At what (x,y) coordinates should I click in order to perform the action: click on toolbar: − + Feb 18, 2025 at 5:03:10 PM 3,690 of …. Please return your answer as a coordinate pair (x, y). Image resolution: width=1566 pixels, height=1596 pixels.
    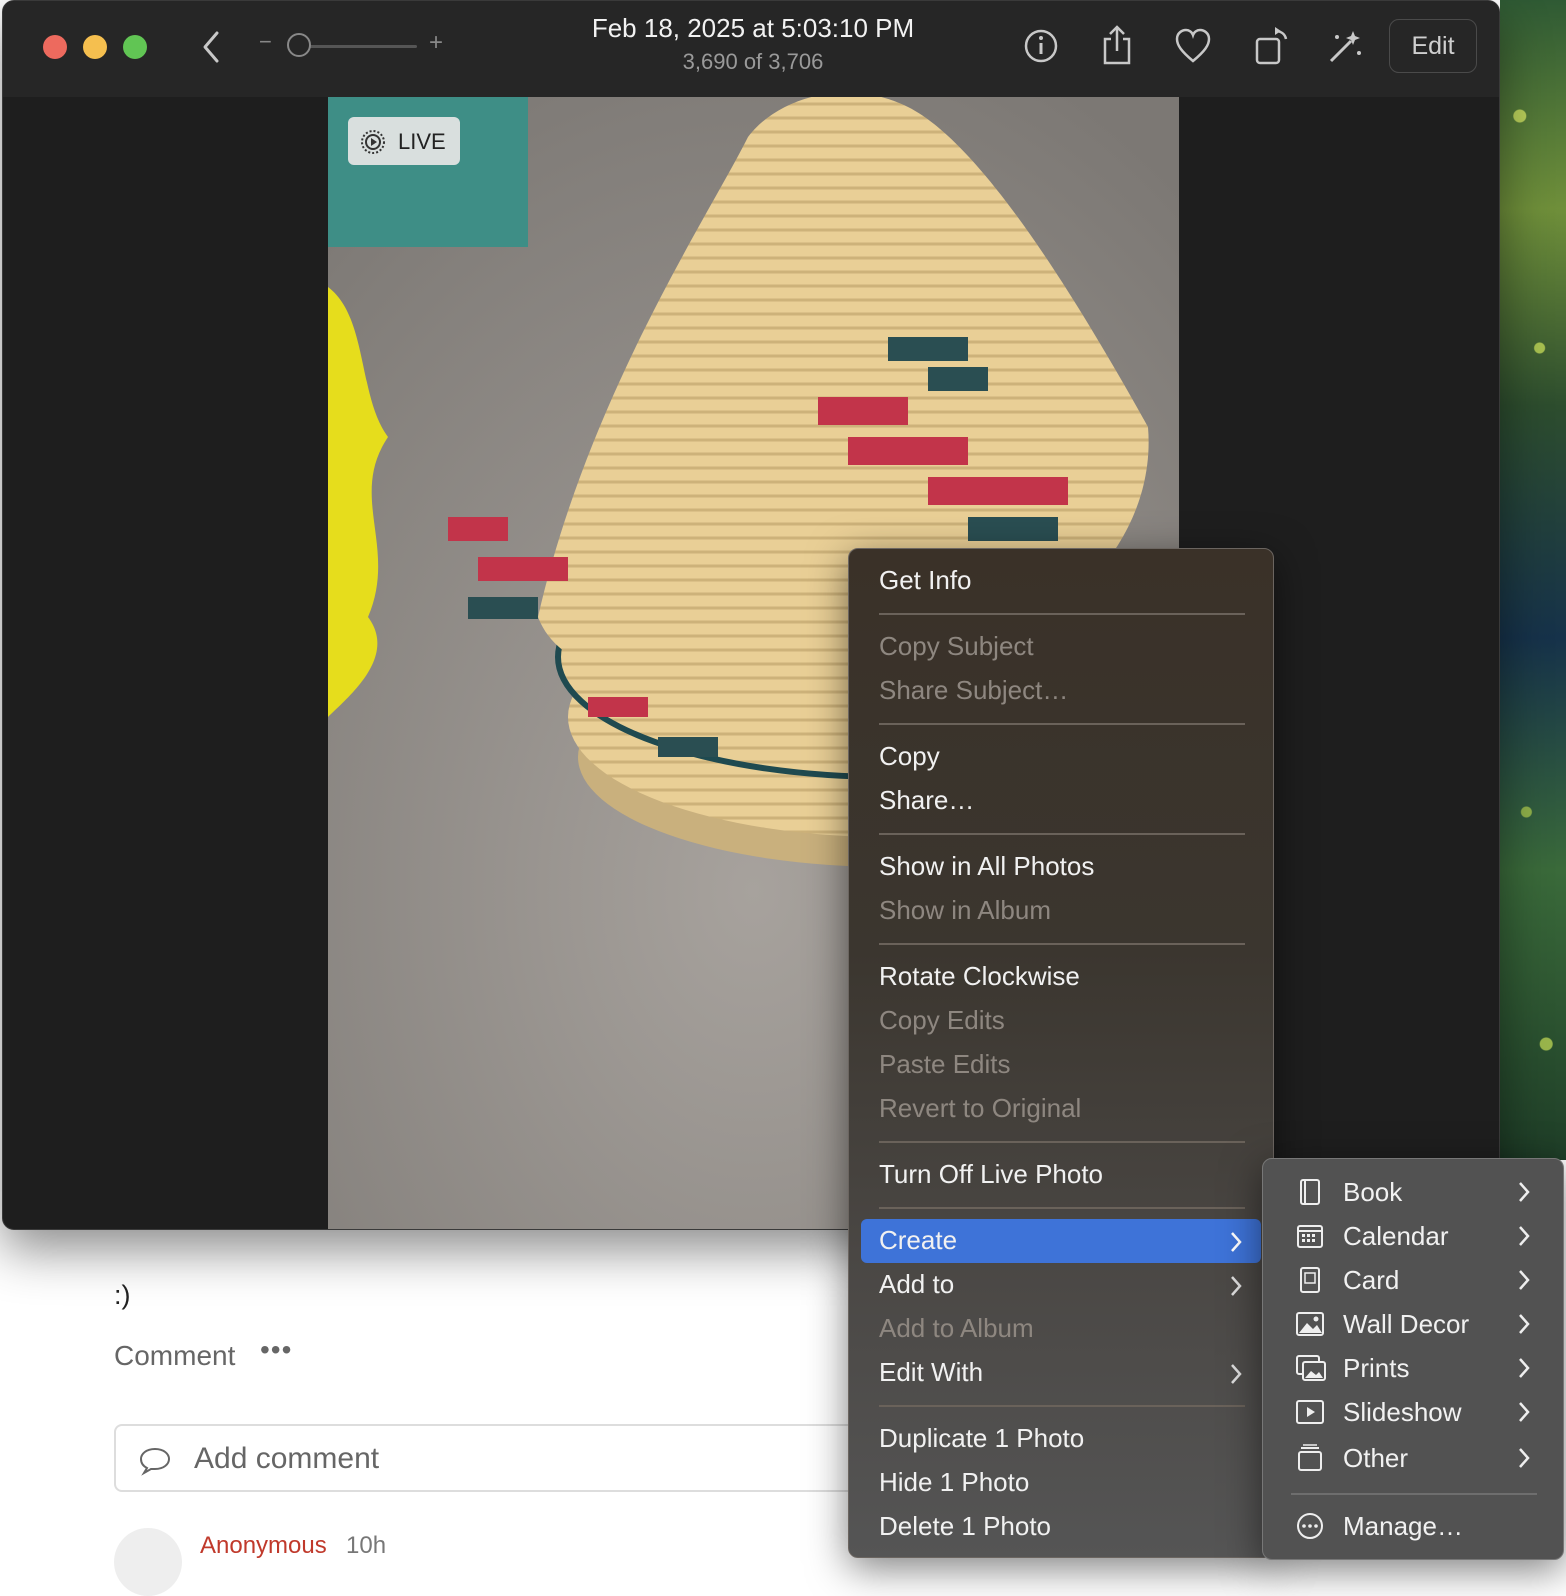
    Looking at the image, I should click on (751, 49).